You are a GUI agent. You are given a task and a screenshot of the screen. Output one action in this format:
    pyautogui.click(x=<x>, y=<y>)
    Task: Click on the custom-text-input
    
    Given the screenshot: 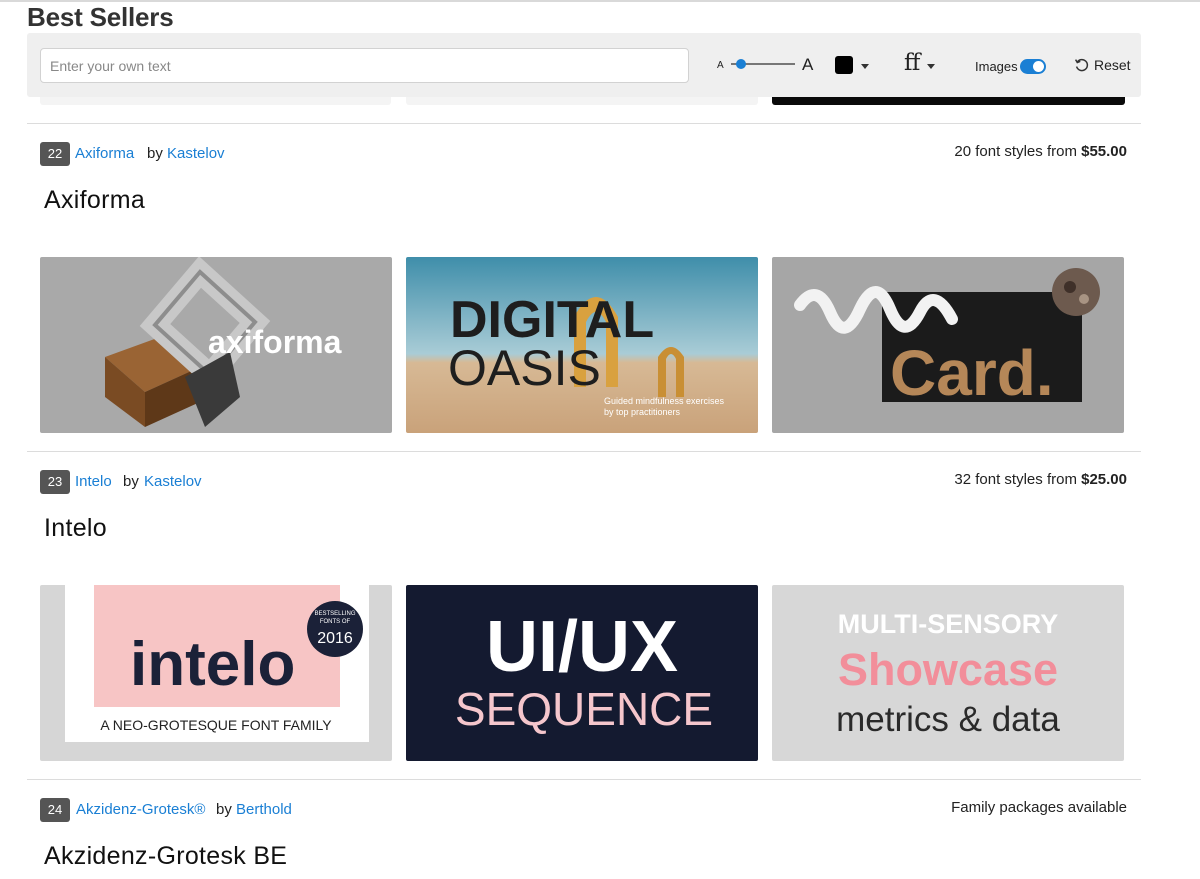 What is the action you would take?
    pyautogui.click(x=364, y=65)
    